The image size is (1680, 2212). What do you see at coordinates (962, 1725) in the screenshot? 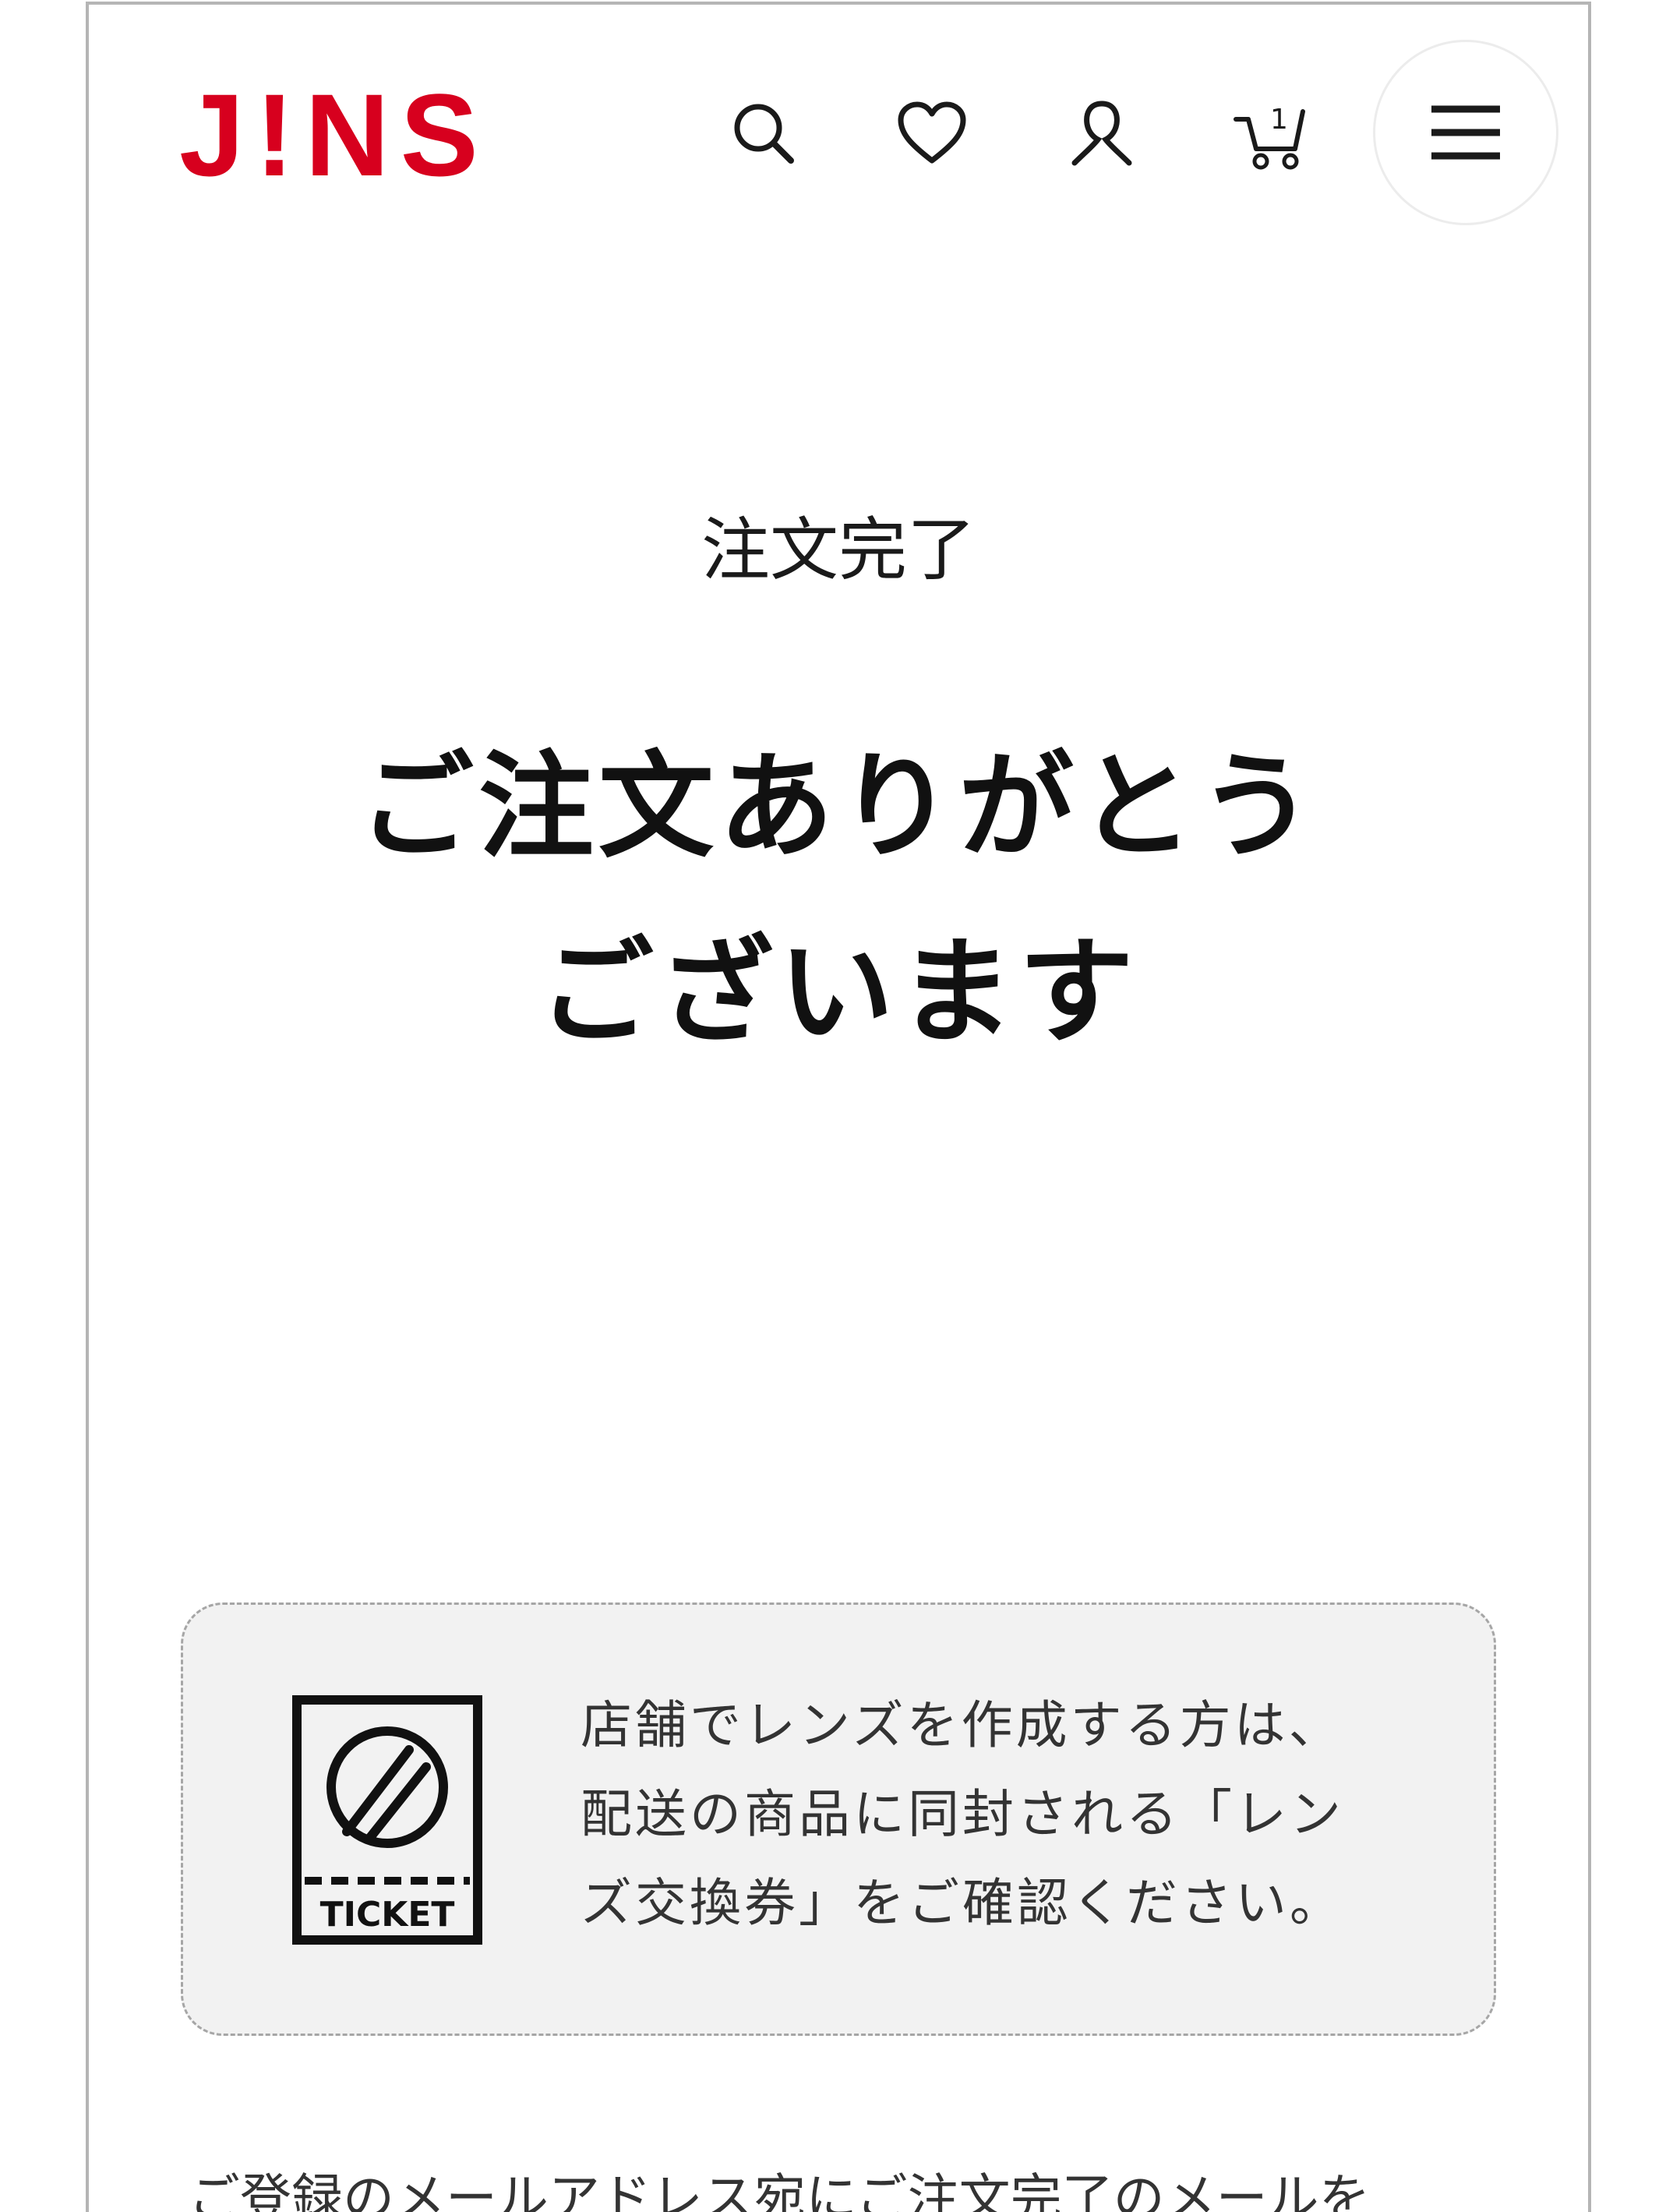
I see `notice-line-1: 店舗でレンズを作成する方は、` at bounding box center [962, 1725].